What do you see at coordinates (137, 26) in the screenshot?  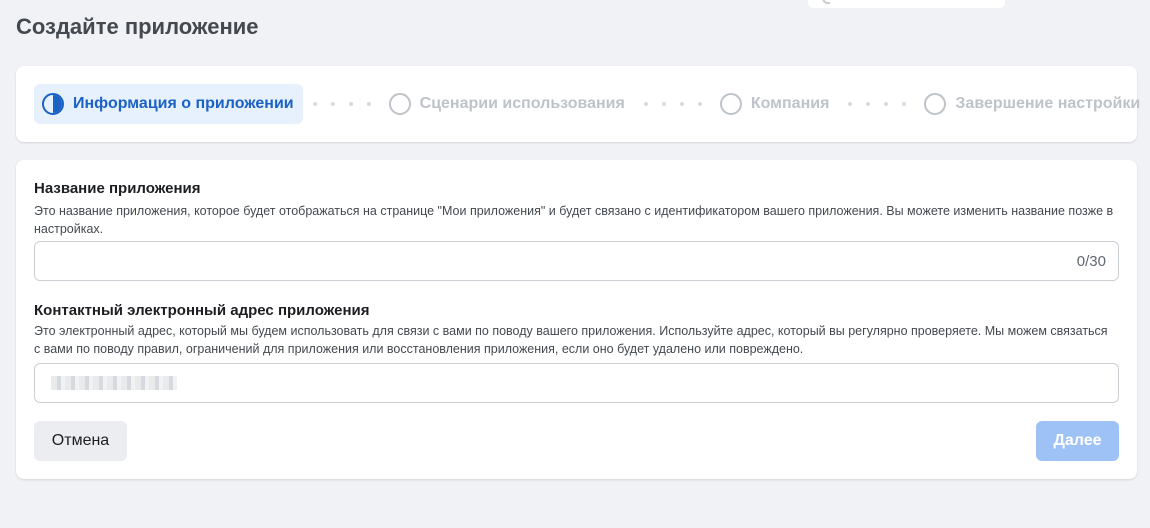 I see `page-title: Создайте приложение` at bounding box center [137, 26].